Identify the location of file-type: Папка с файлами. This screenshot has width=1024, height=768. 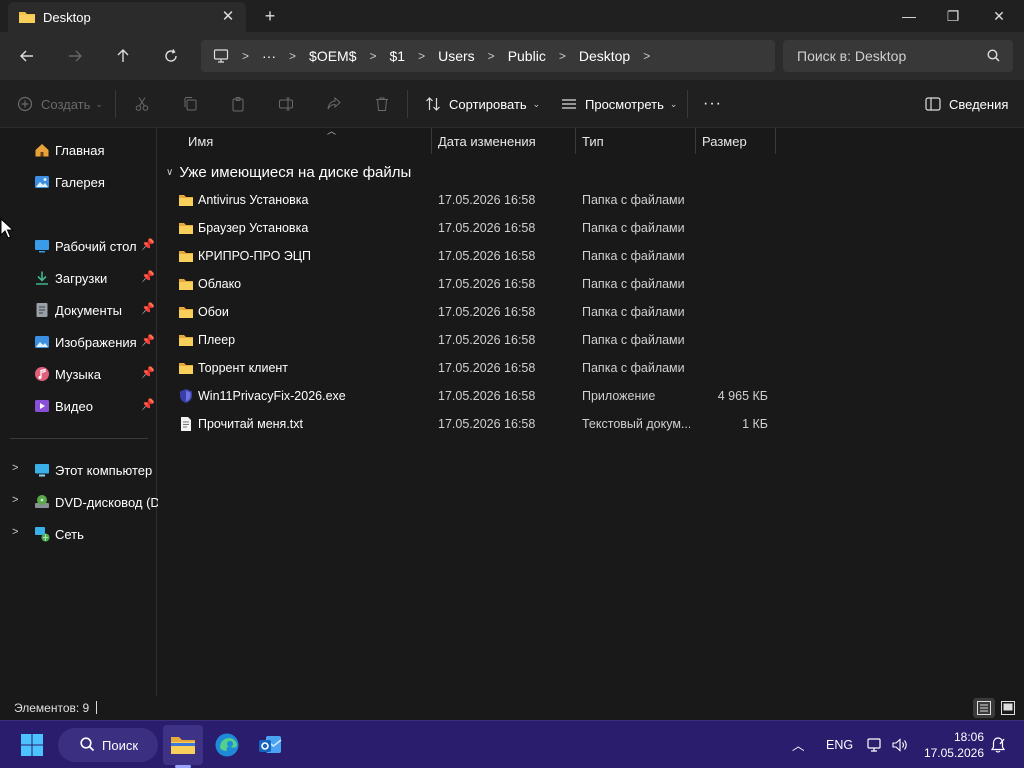
(633, 340).